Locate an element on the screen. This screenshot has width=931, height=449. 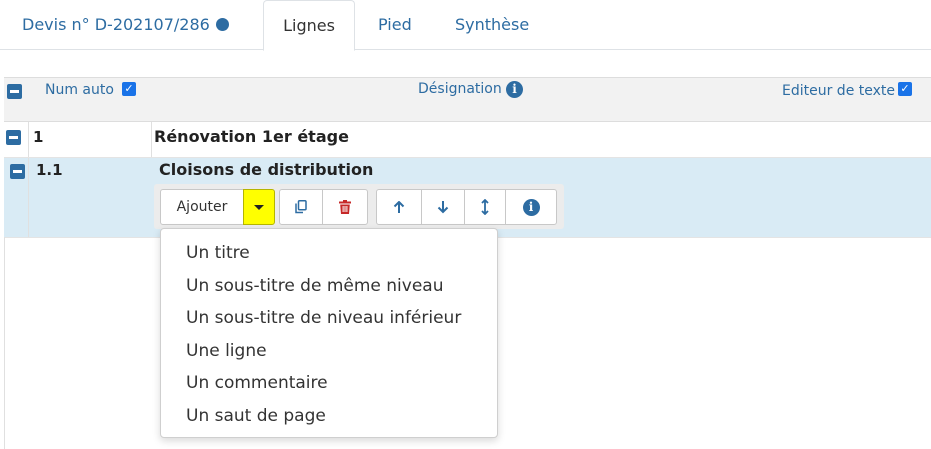
designation-header: Désignation is located at coordinates (460, 89).